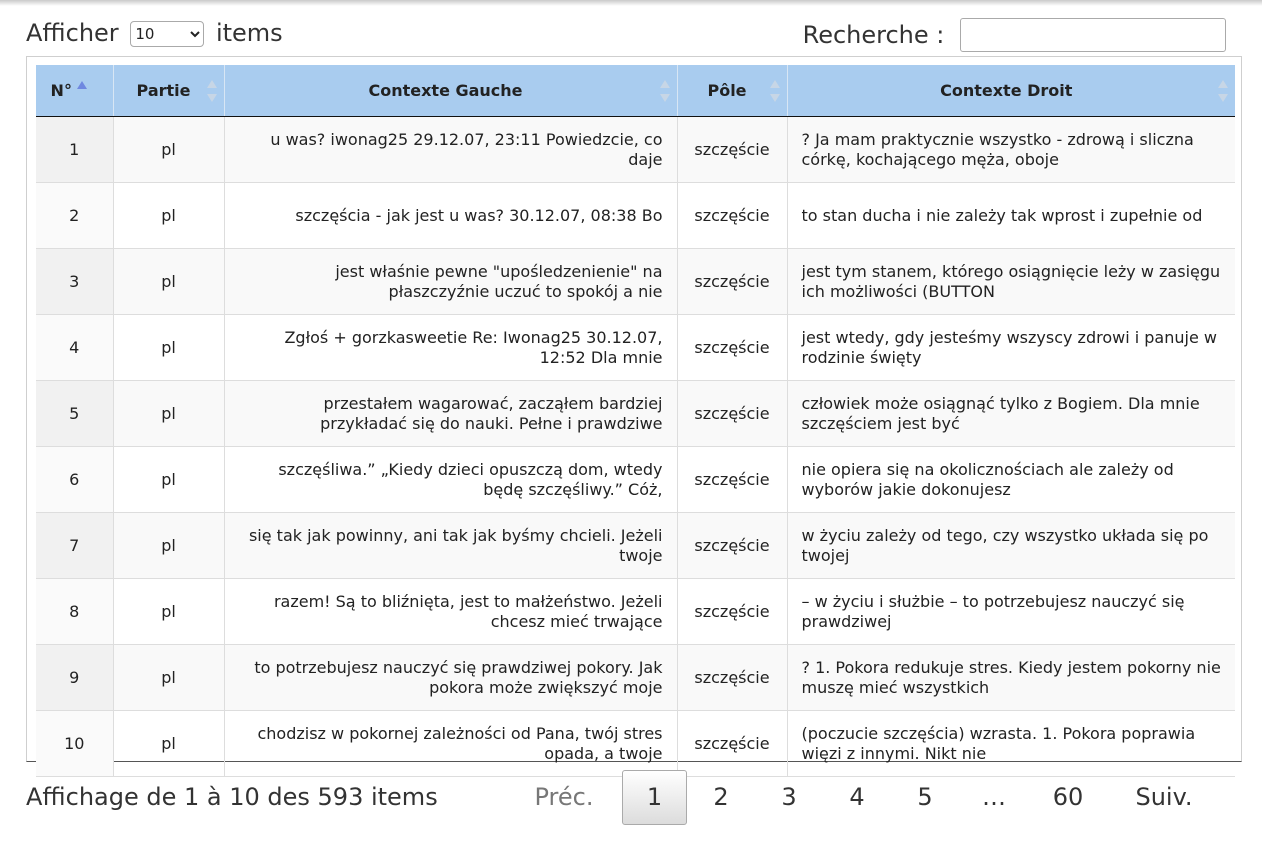 This screenshot has width=1262, height=848. Describe the element at coordinates (654, 797) in the screenshot. I see `page-button-1: 1` at that location.